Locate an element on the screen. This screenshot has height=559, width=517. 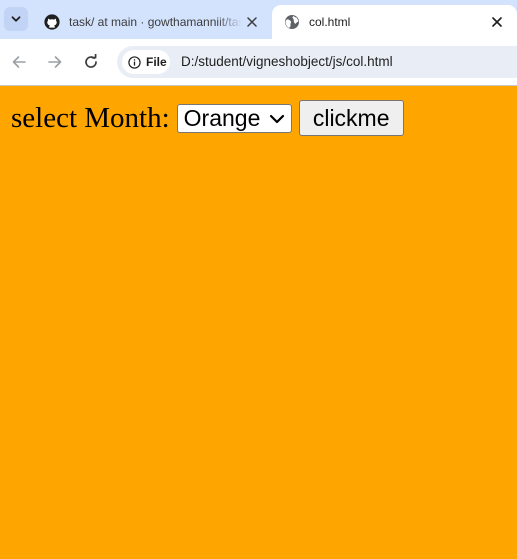
tab-github: task/ at main · gowthamanniit/task is located at coordinates (152, 22).